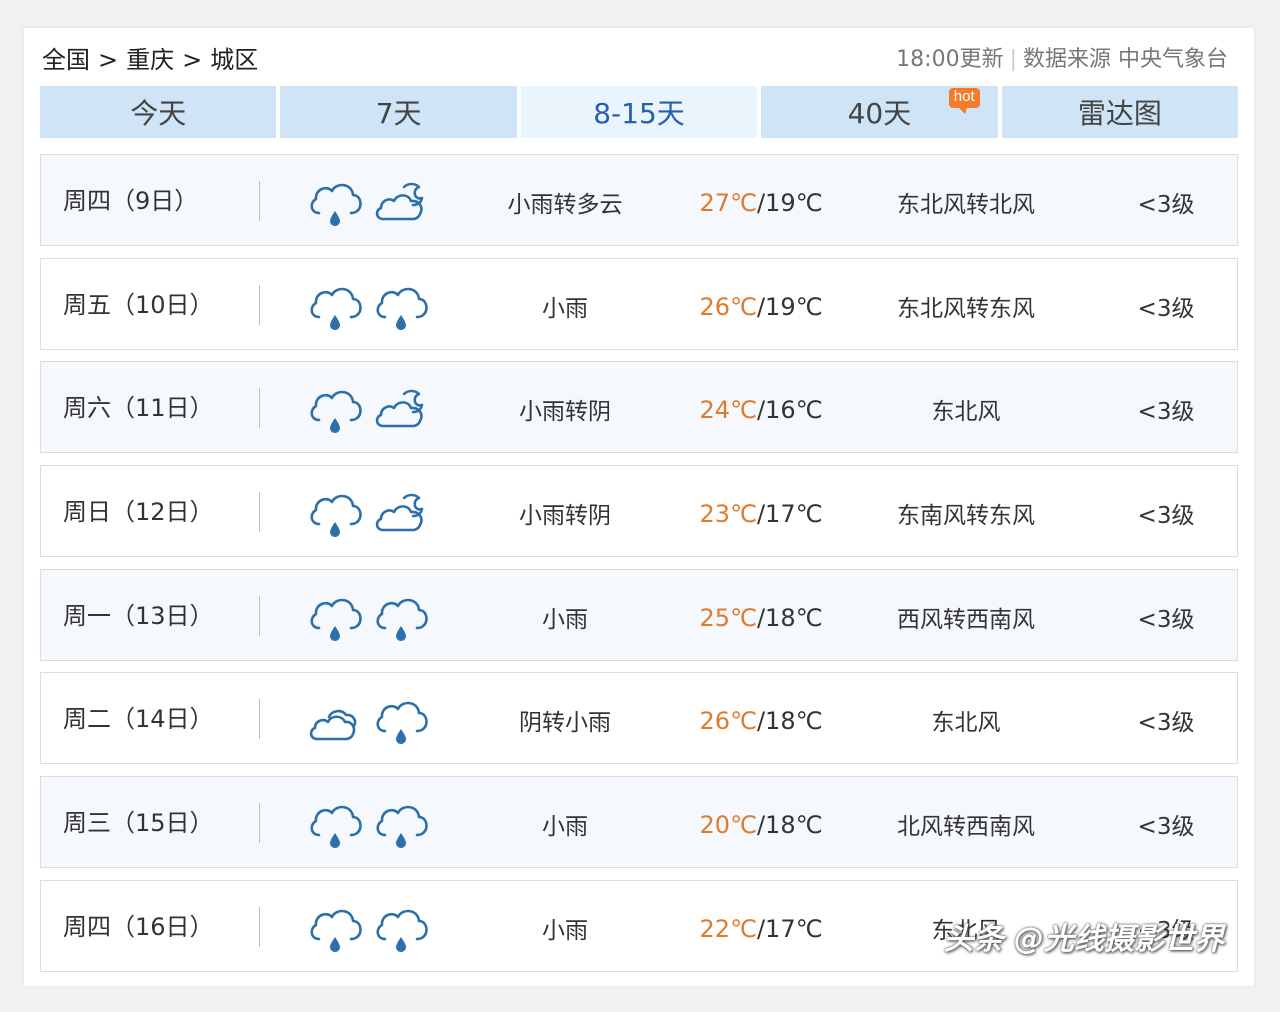 The width and height of the screenshot is (1280, 1012). Describe the element at coordinates (728, 410) in the screenshot. I see `high-temp: 24℃` at that location.